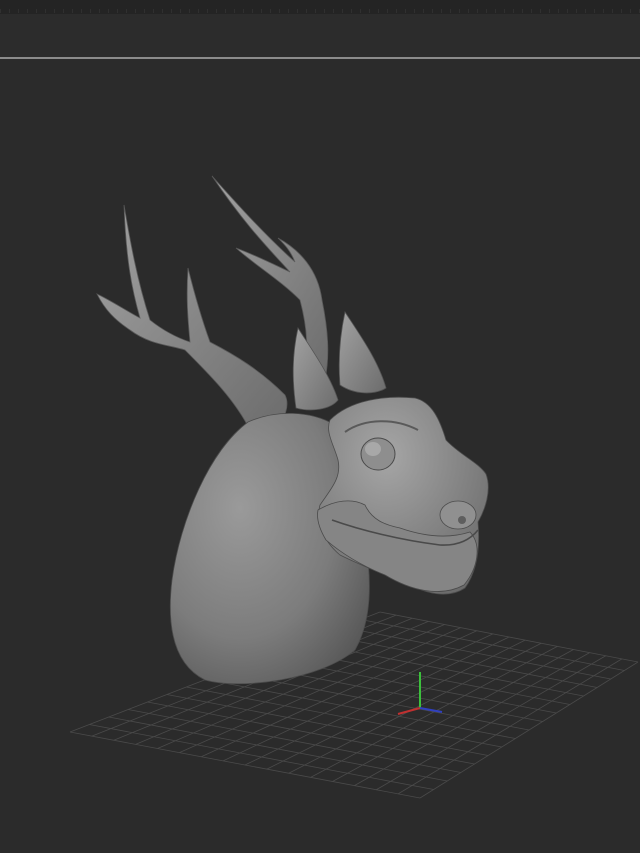  What do you see at coordinates (458, 515) in the screenshot?
I see `dragon-snout` at bounding box center [458, 515].